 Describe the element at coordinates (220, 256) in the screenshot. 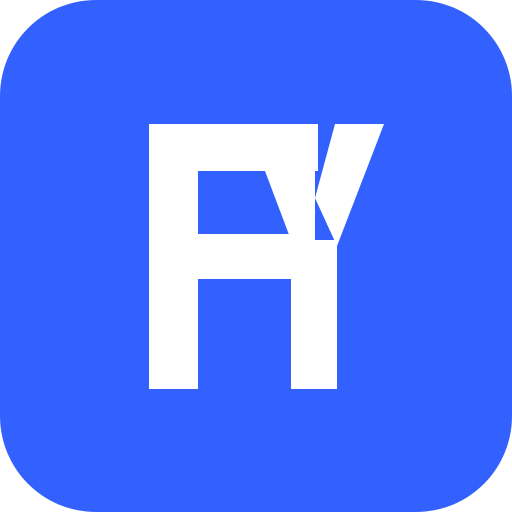

I see `f-middle-bar` at that location.